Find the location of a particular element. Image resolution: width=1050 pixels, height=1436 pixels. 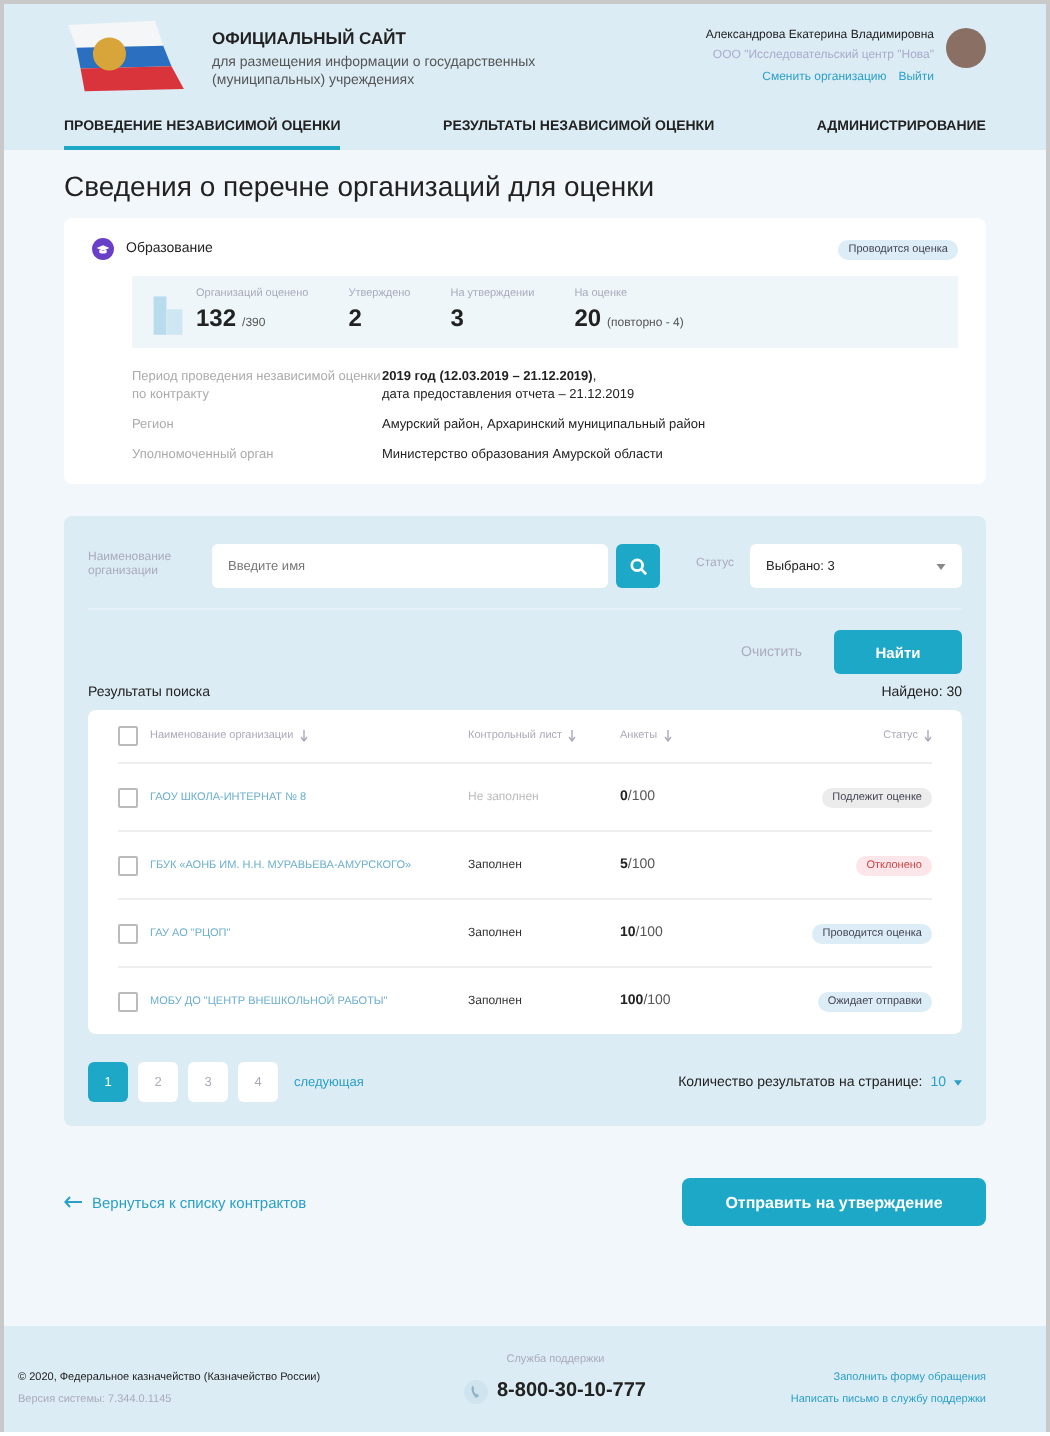

submit-button: Отправить на утверждение is located at coordinates (834, 1202).